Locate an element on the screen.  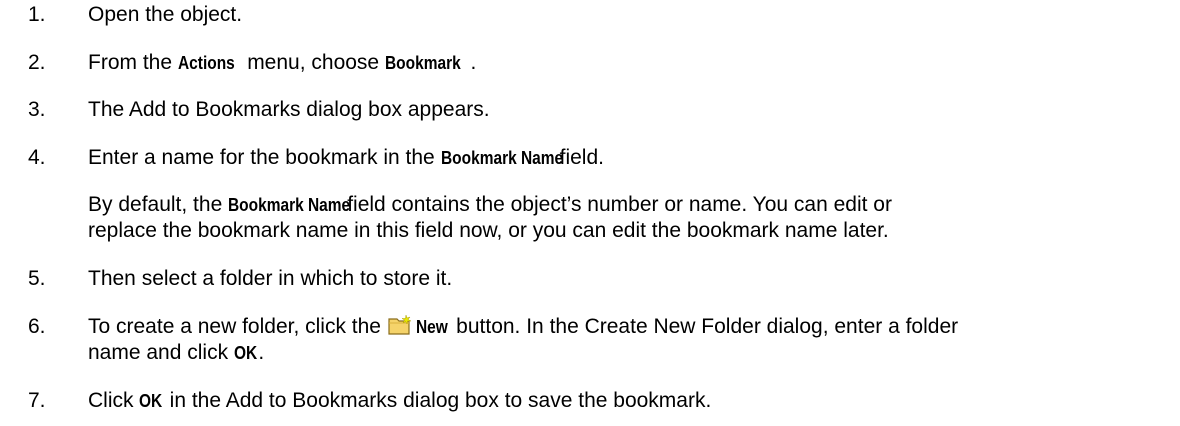
step-number: 2. is located at coordinates (37, 62).